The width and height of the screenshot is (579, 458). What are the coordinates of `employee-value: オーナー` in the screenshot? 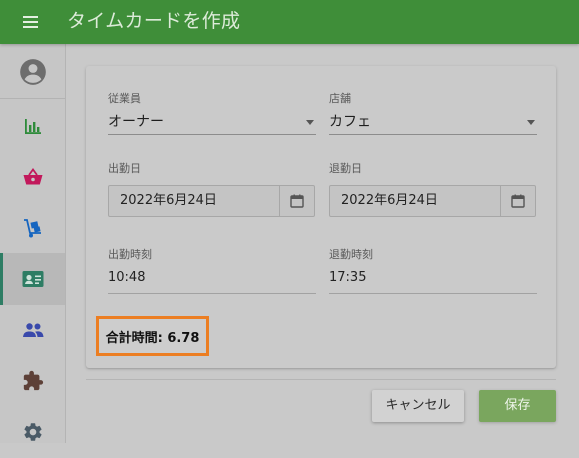 It's located at (136, 122).